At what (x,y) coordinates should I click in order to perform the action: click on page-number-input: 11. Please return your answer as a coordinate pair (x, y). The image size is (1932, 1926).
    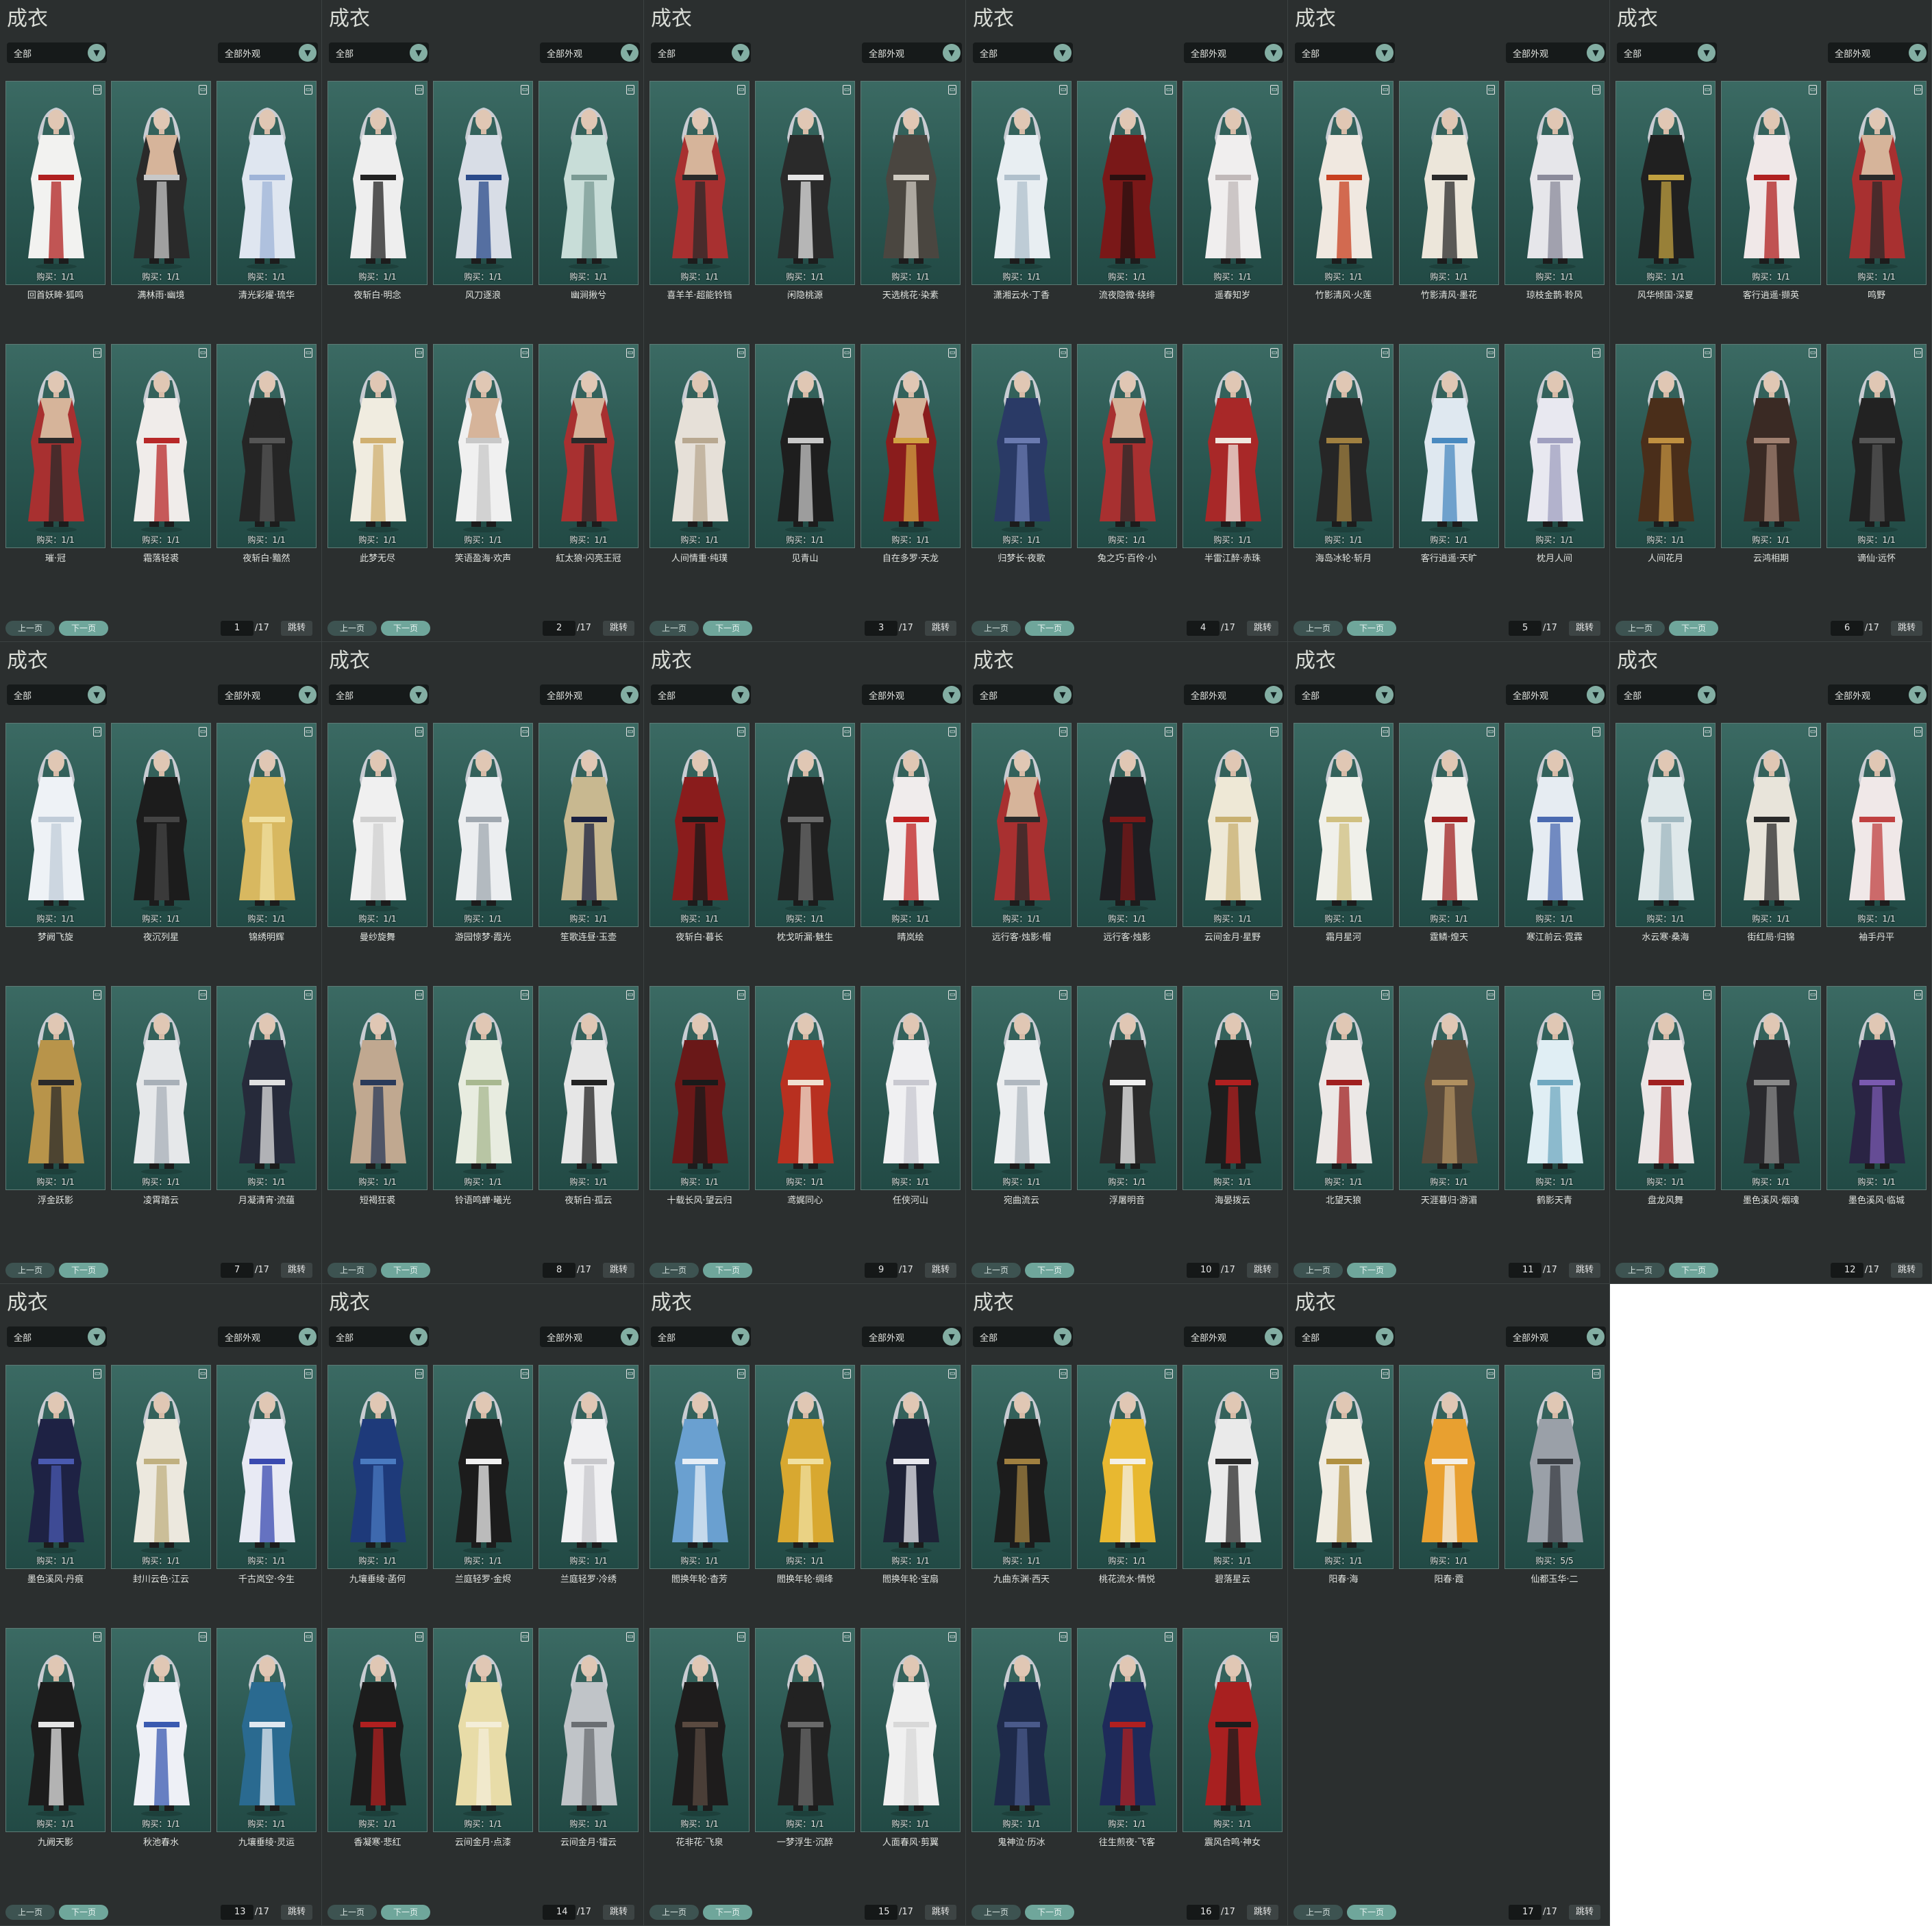
    Looking at the image, I should click on (1525, 1271).